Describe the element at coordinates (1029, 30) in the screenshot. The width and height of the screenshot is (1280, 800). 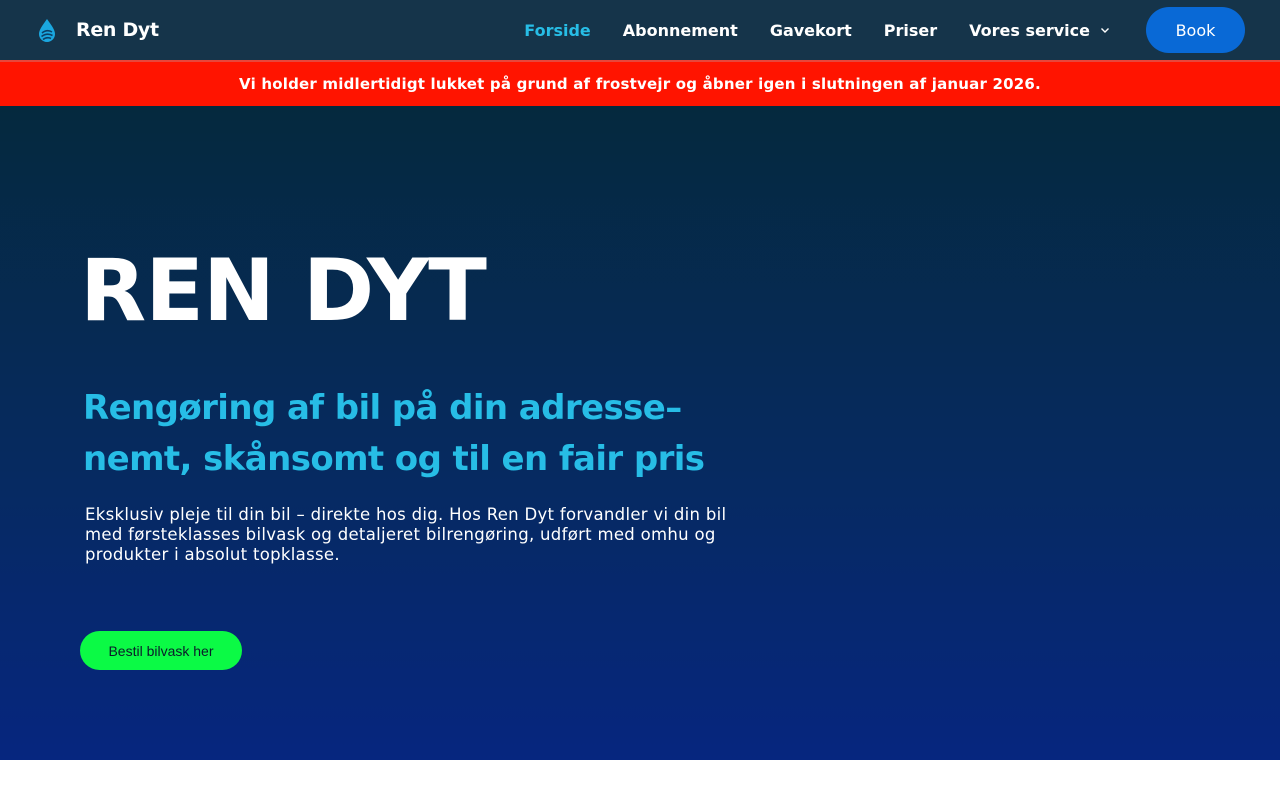
I see `nav-item-label: Vores service` at that location.